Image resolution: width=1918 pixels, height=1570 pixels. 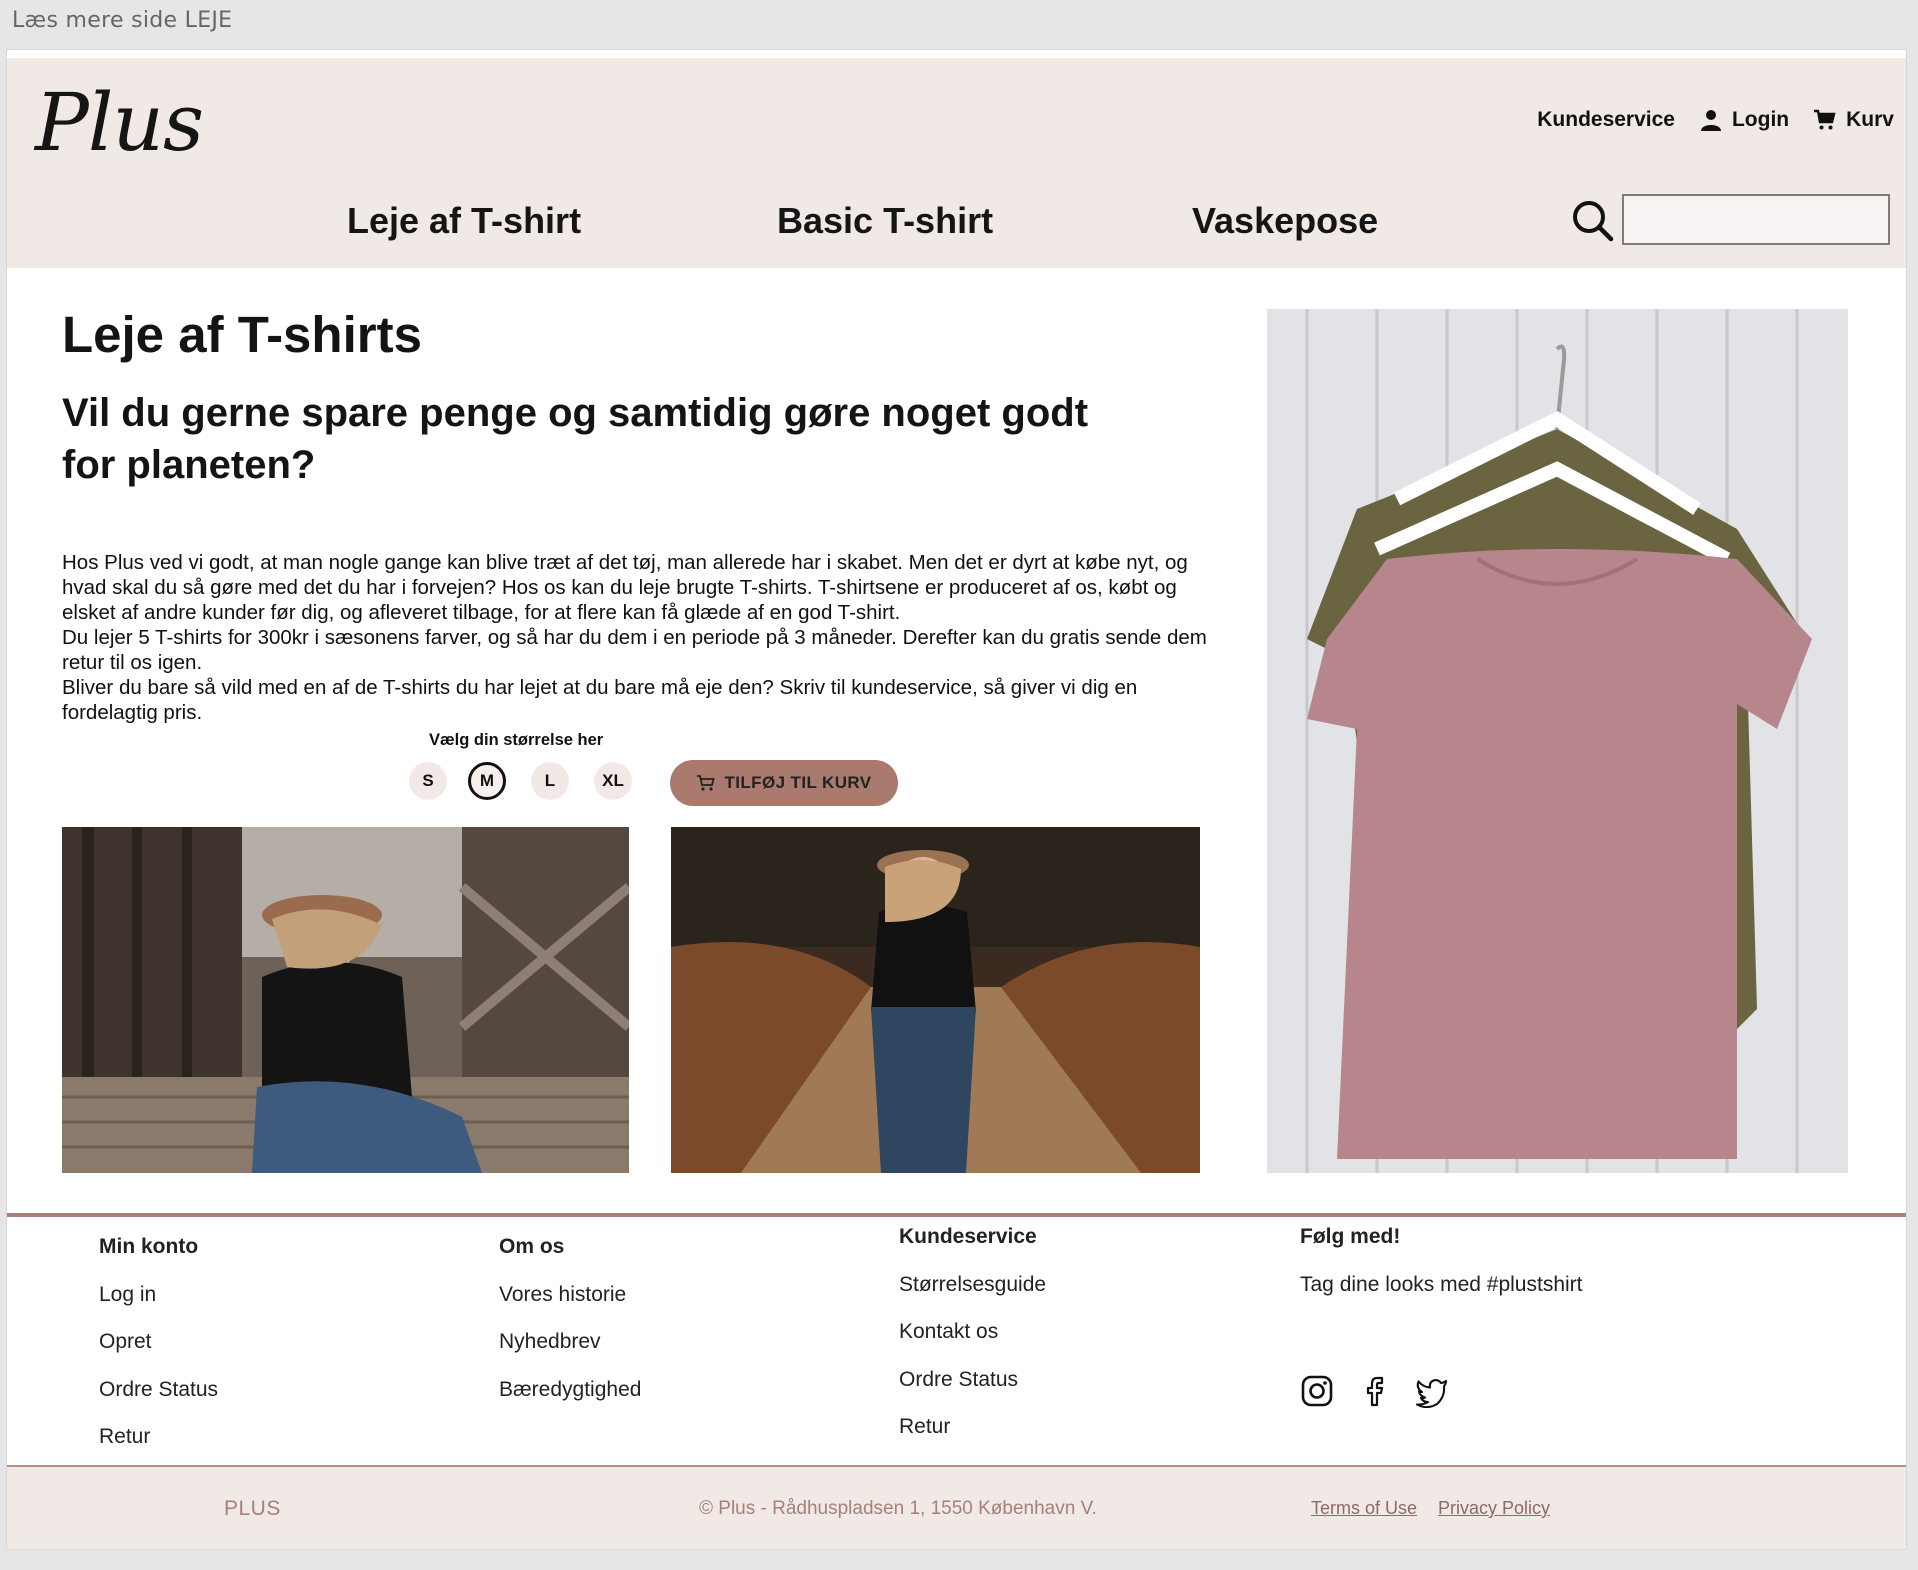 What do you see at coordinates (968, 1236) in the screenshot?
I see `footer-heading: Kundeservice` at bounding box center [968, 1236].